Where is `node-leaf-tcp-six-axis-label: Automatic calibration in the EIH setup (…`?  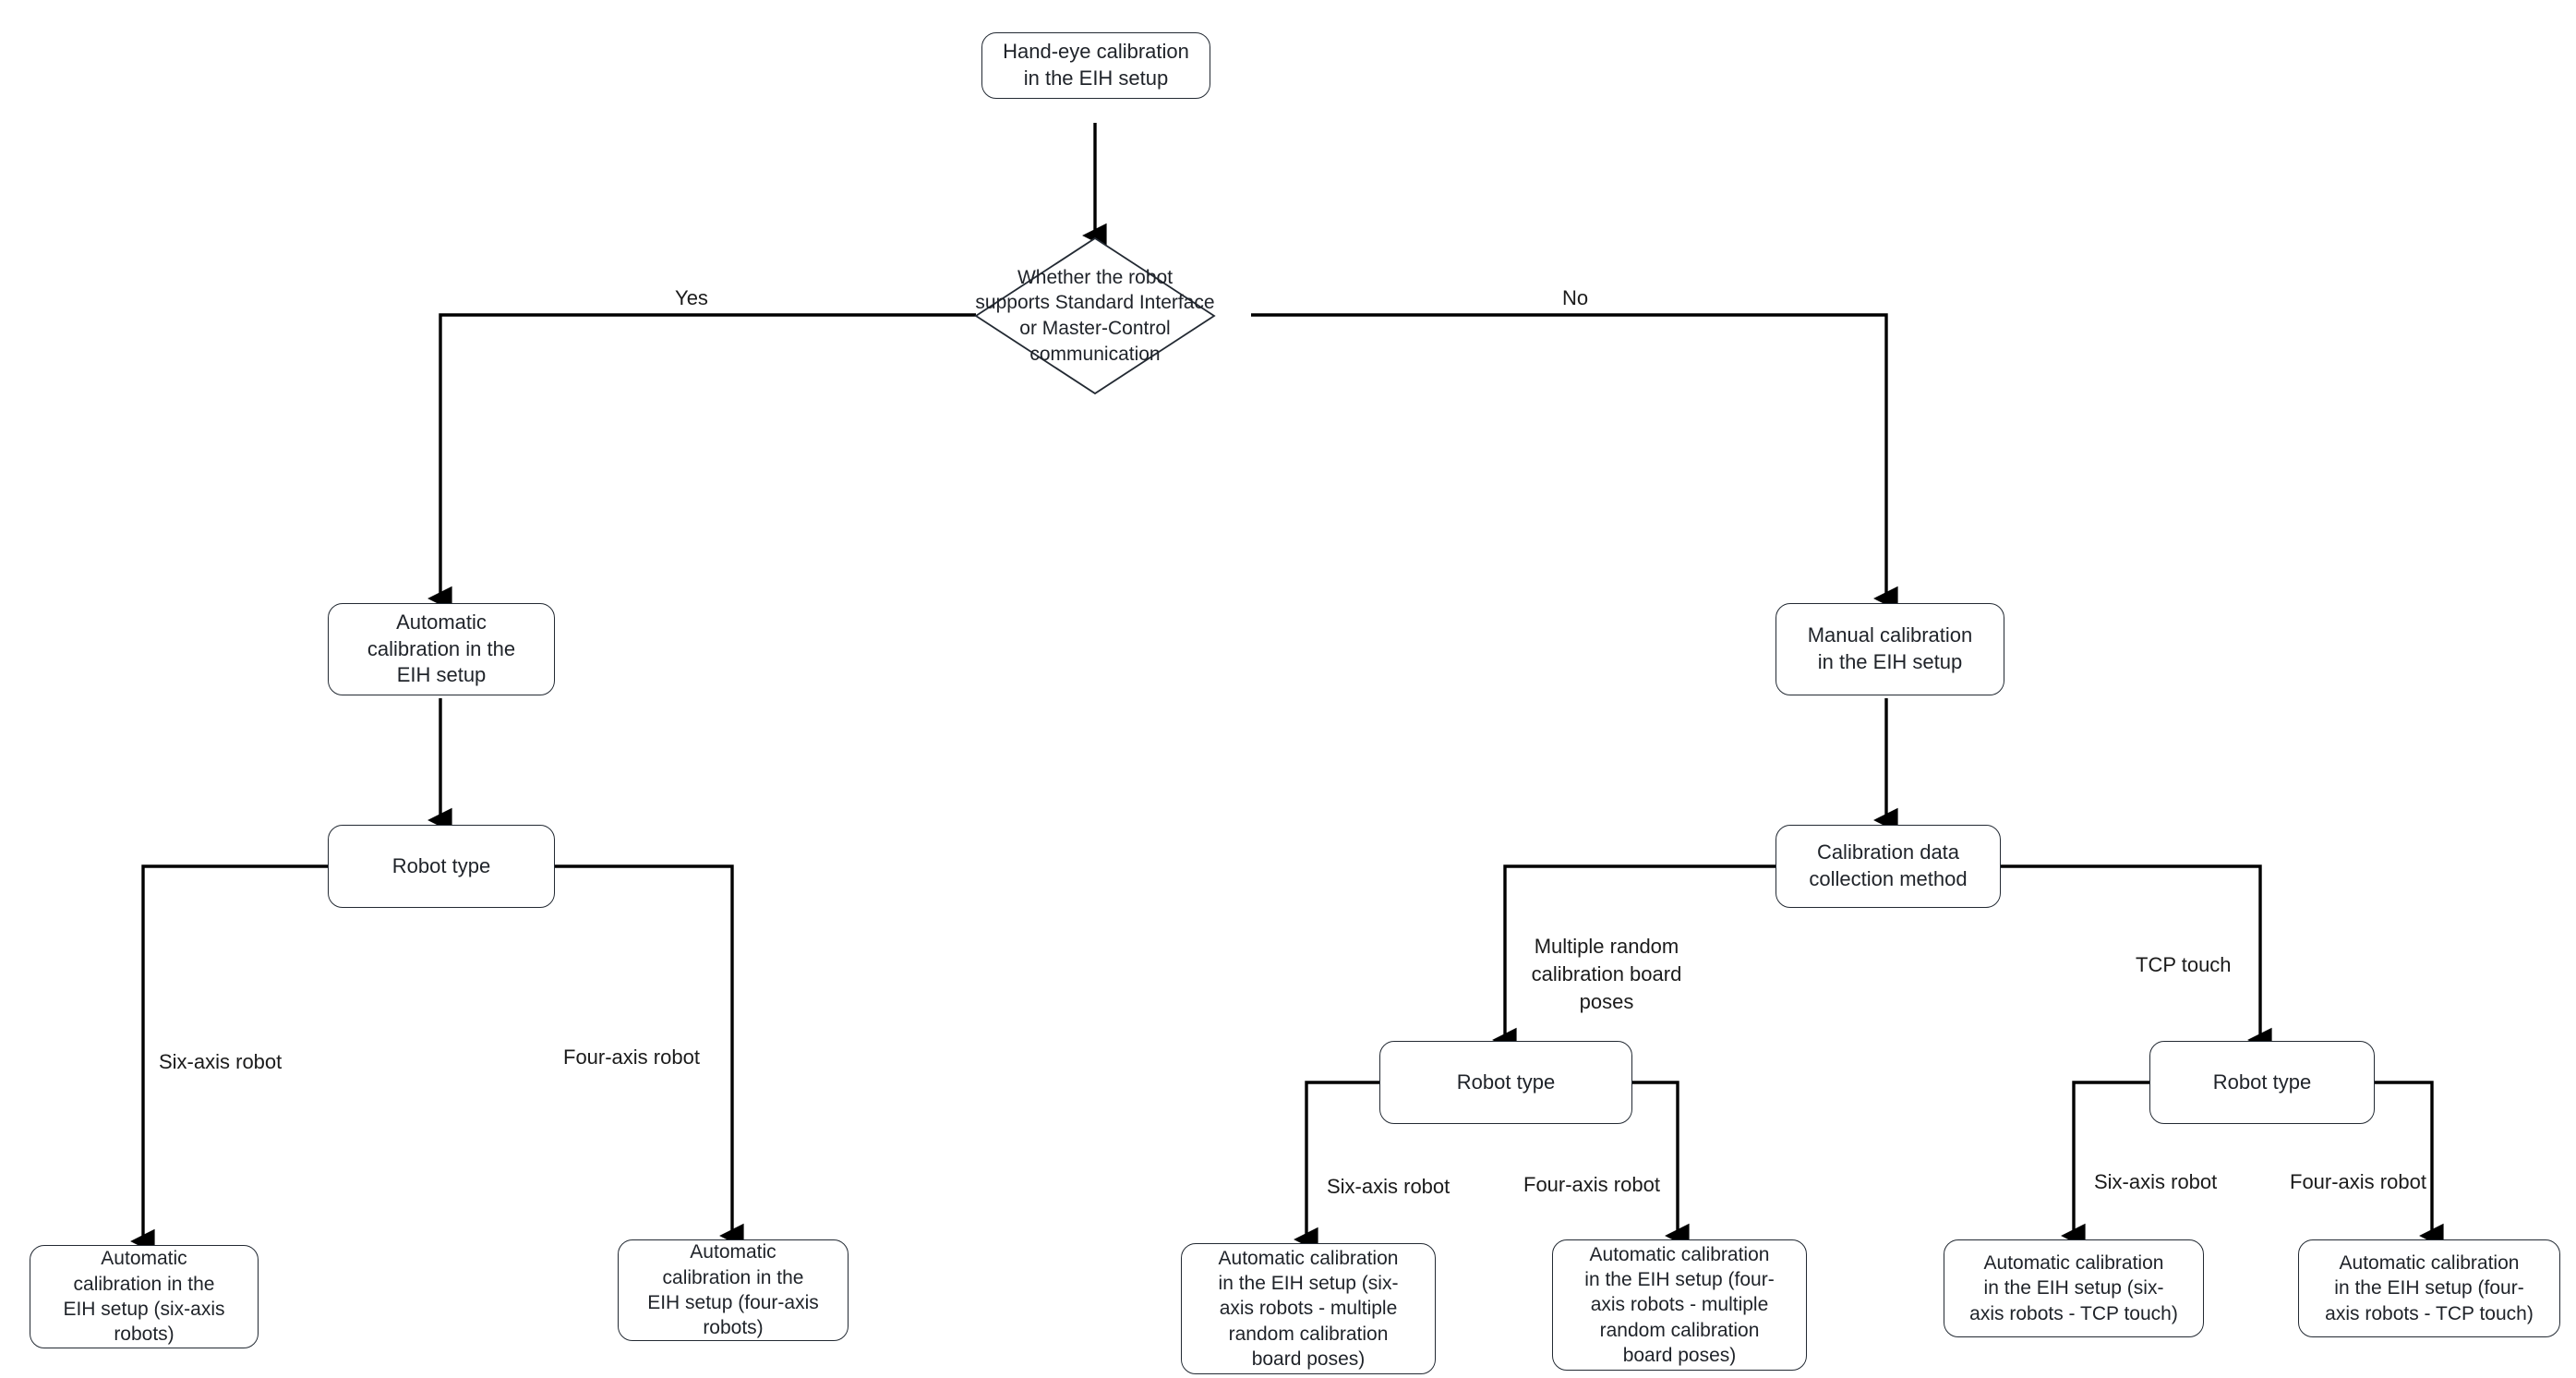 node-leaf-tcp-six-axis-label: Automatic calibration in the EIH setup (… is located at coordinates (2073, 1288).